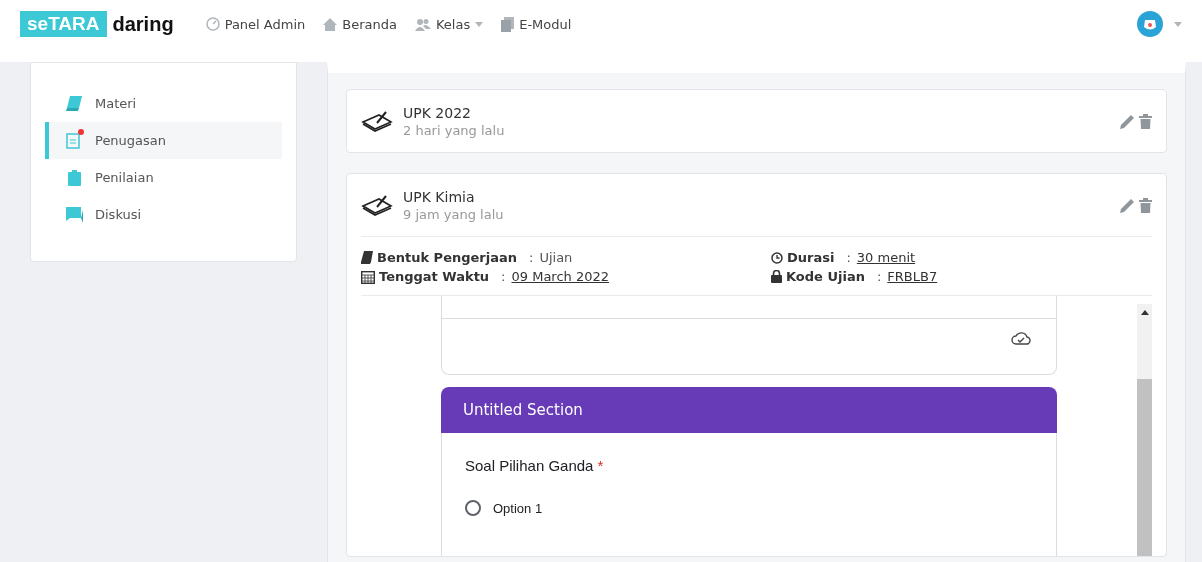 This screenshot has width=1202, height=562. Describe the element at coordinates (434, 276) in the screenshot. I see `detail-label: Tenggat Waktu` at that location.